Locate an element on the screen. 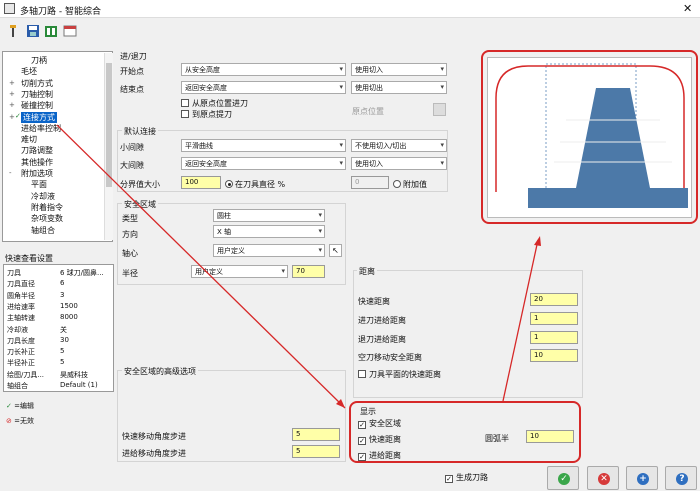 This screenshot has width=700, height=491. help-button: ? is located at coordinates (681, 478).